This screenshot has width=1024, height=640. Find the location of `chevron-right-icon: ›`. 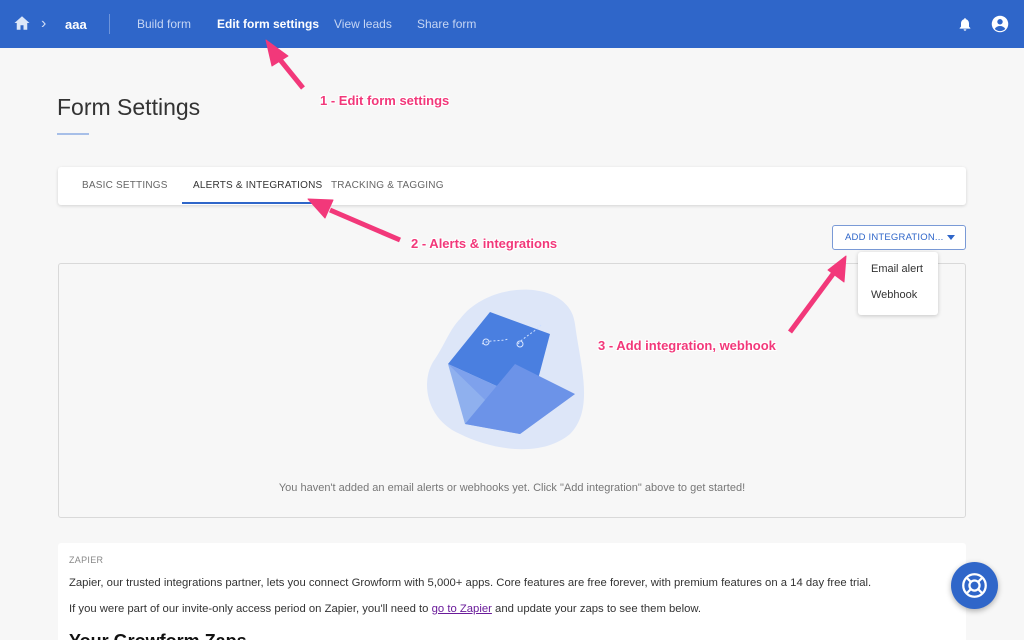

chevron-right-icon: › is located at coordinates (44, 23).